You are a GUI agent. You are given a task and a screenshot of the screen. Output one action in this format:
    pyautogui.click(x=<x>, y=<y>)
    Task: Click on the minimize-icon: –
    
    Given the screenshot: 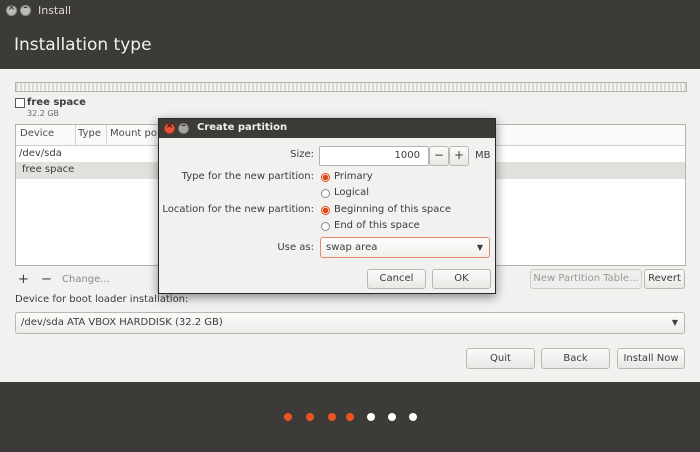 What is the action you would take?
    pyautogui.click(x=183, y=127)
    